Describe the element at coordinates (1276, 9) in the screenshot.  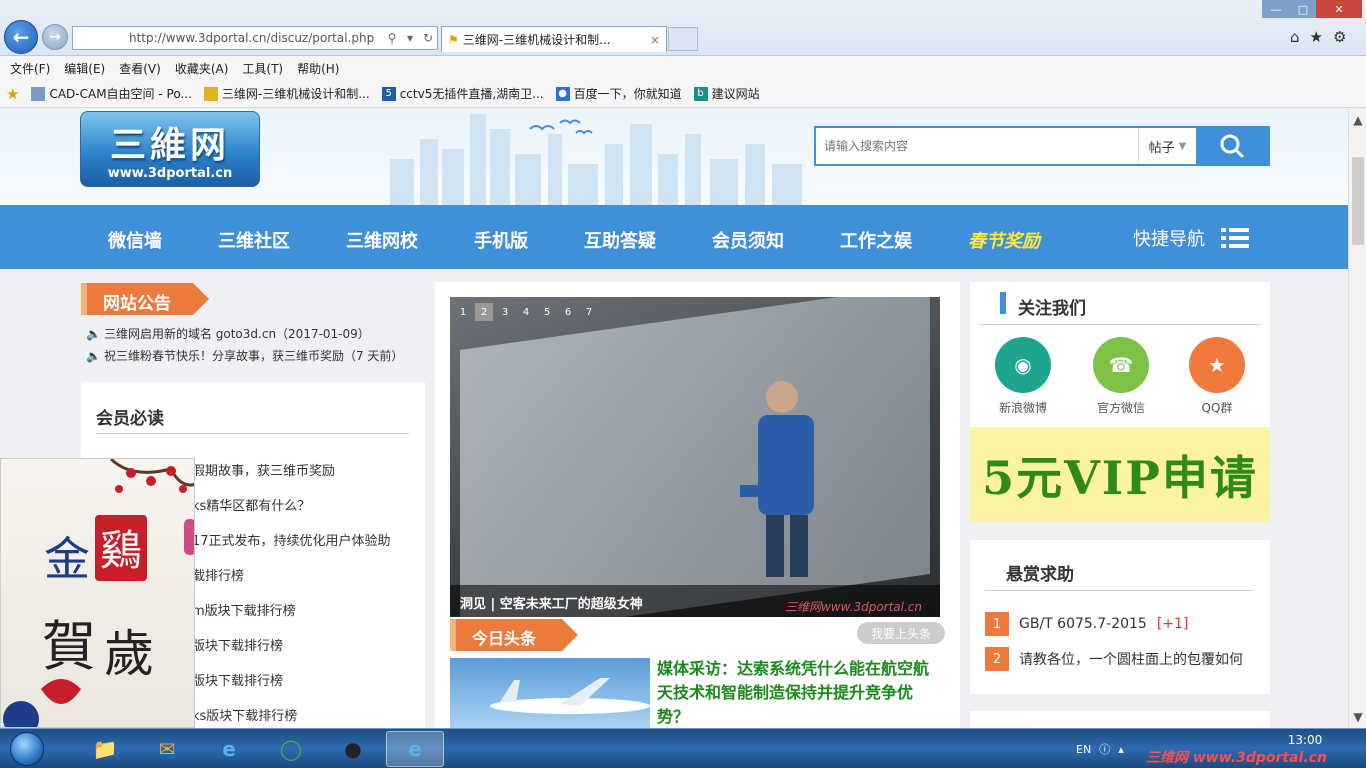
I see `minimize-button: —` at that location.